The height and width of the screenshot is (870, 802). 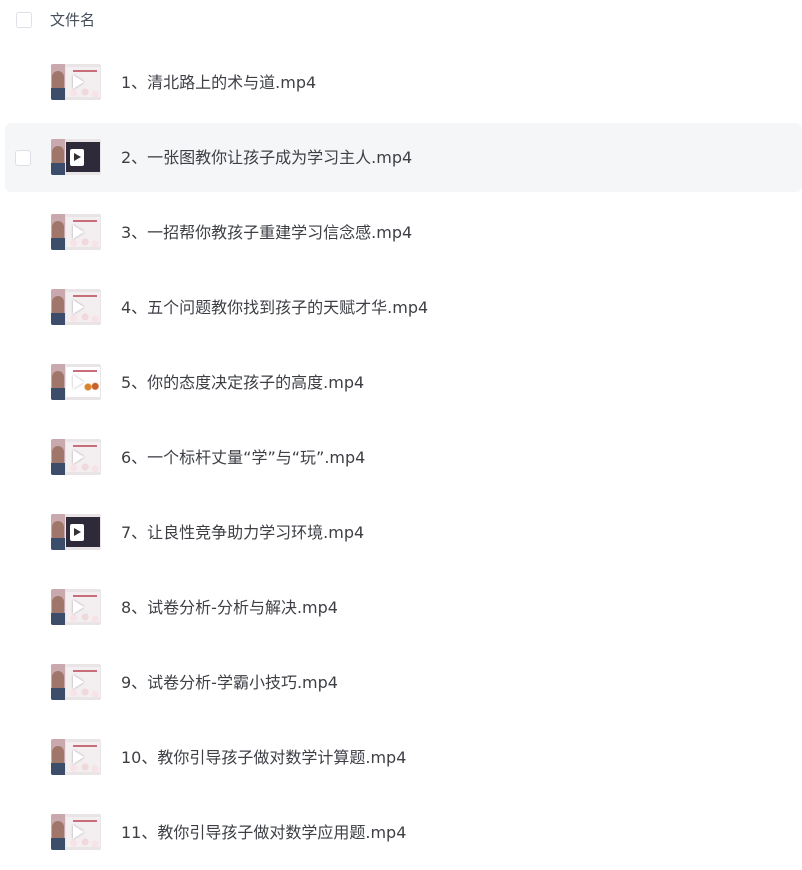 What do you see at coordinates (401, 682) in the screenshot?
I see `file-row: 9、试卷分析-学霸小技巧.mp4` at bounding box center [401, 682].